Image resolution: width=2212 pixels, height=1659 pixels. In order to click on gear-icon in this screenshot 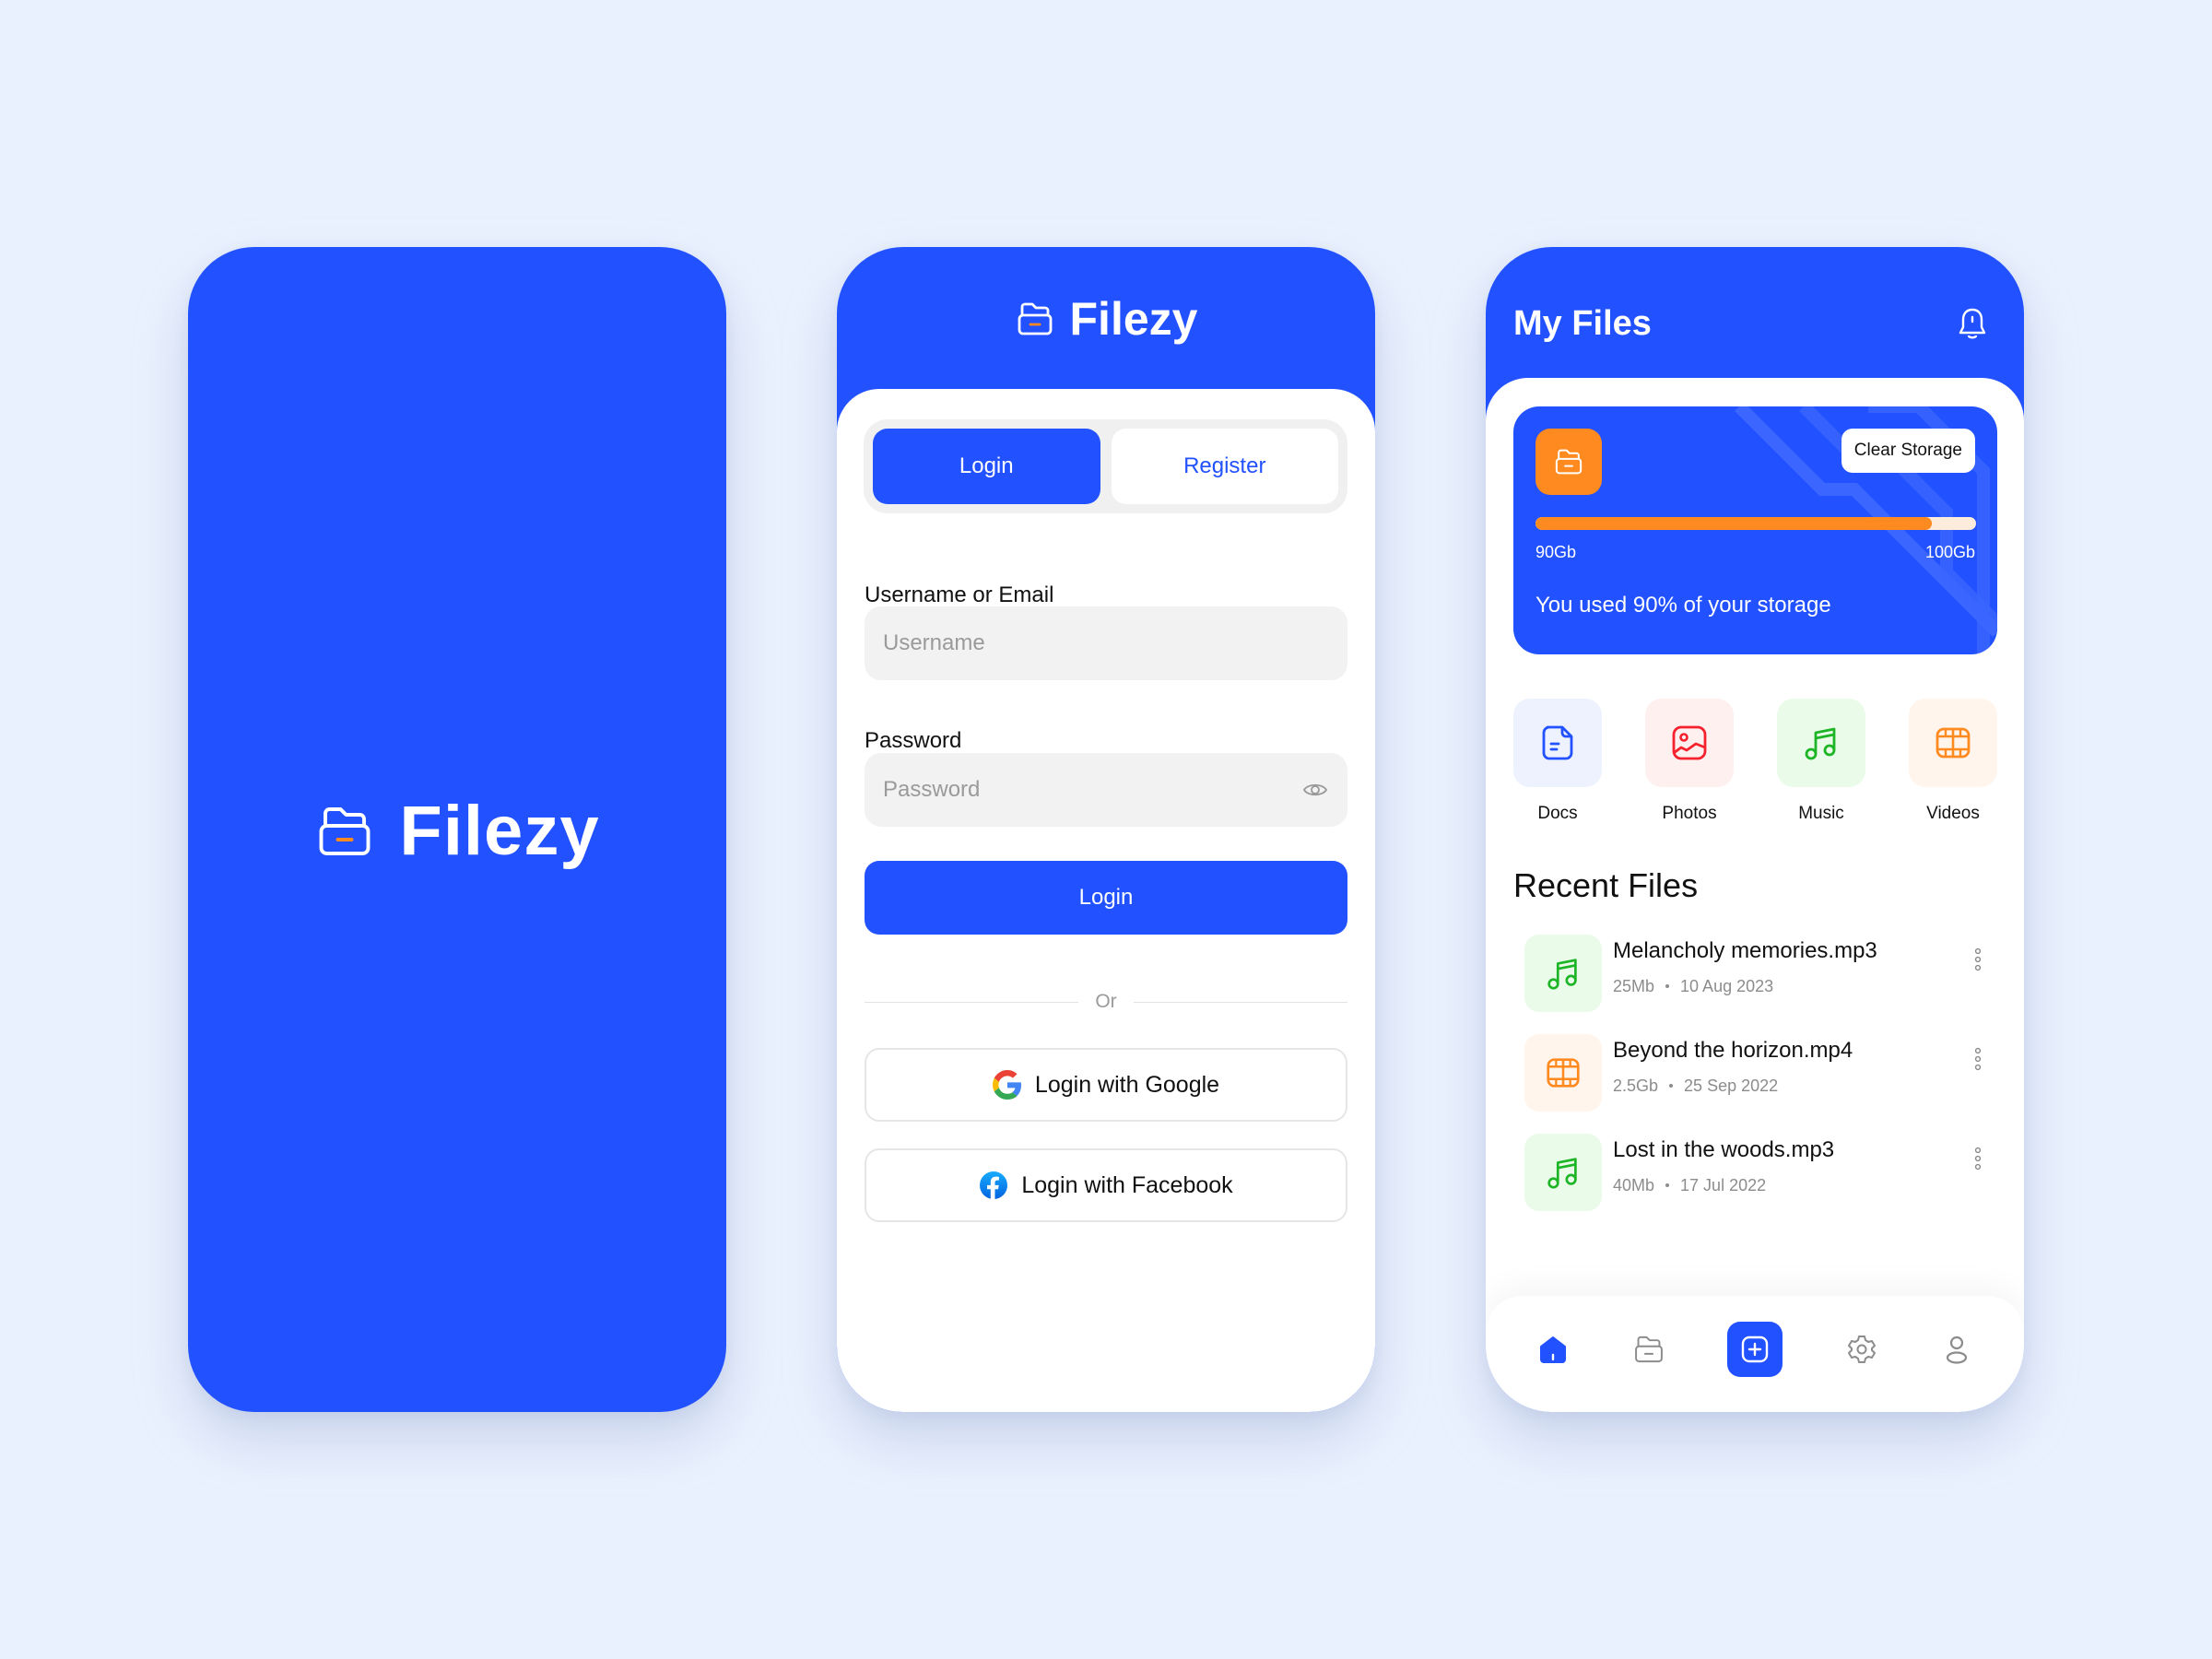, I will do `click(1862, 1349)`.